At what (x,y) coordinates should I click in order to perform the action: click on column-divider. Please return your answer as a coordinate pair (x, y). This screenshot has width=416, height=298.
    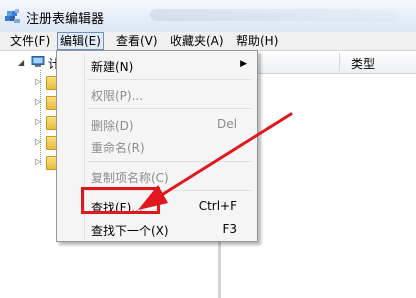
    Looking at the image, I should click on (339, 62).